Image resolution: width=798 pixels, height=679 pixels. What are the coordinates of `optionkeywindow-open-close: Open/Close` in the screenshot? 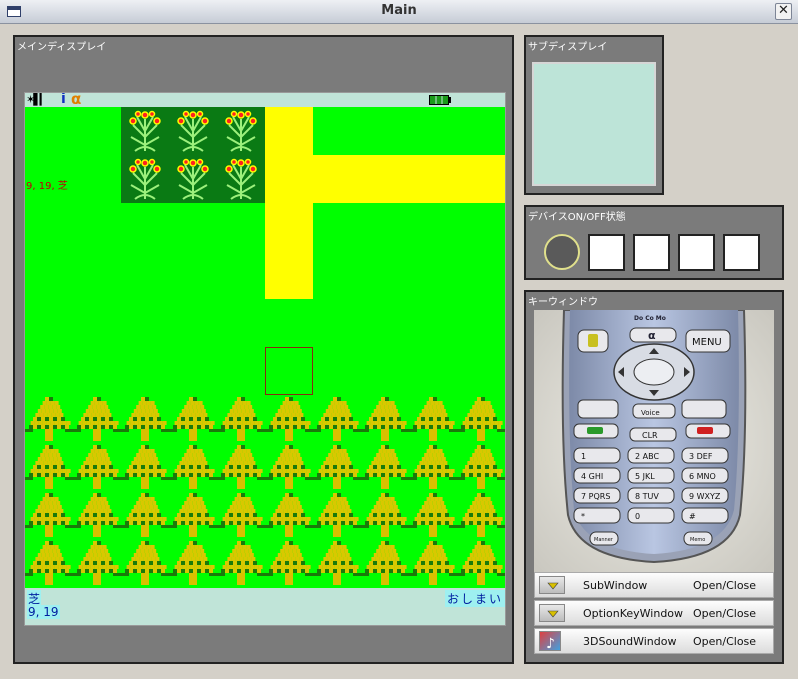 It's located at (724, 613).